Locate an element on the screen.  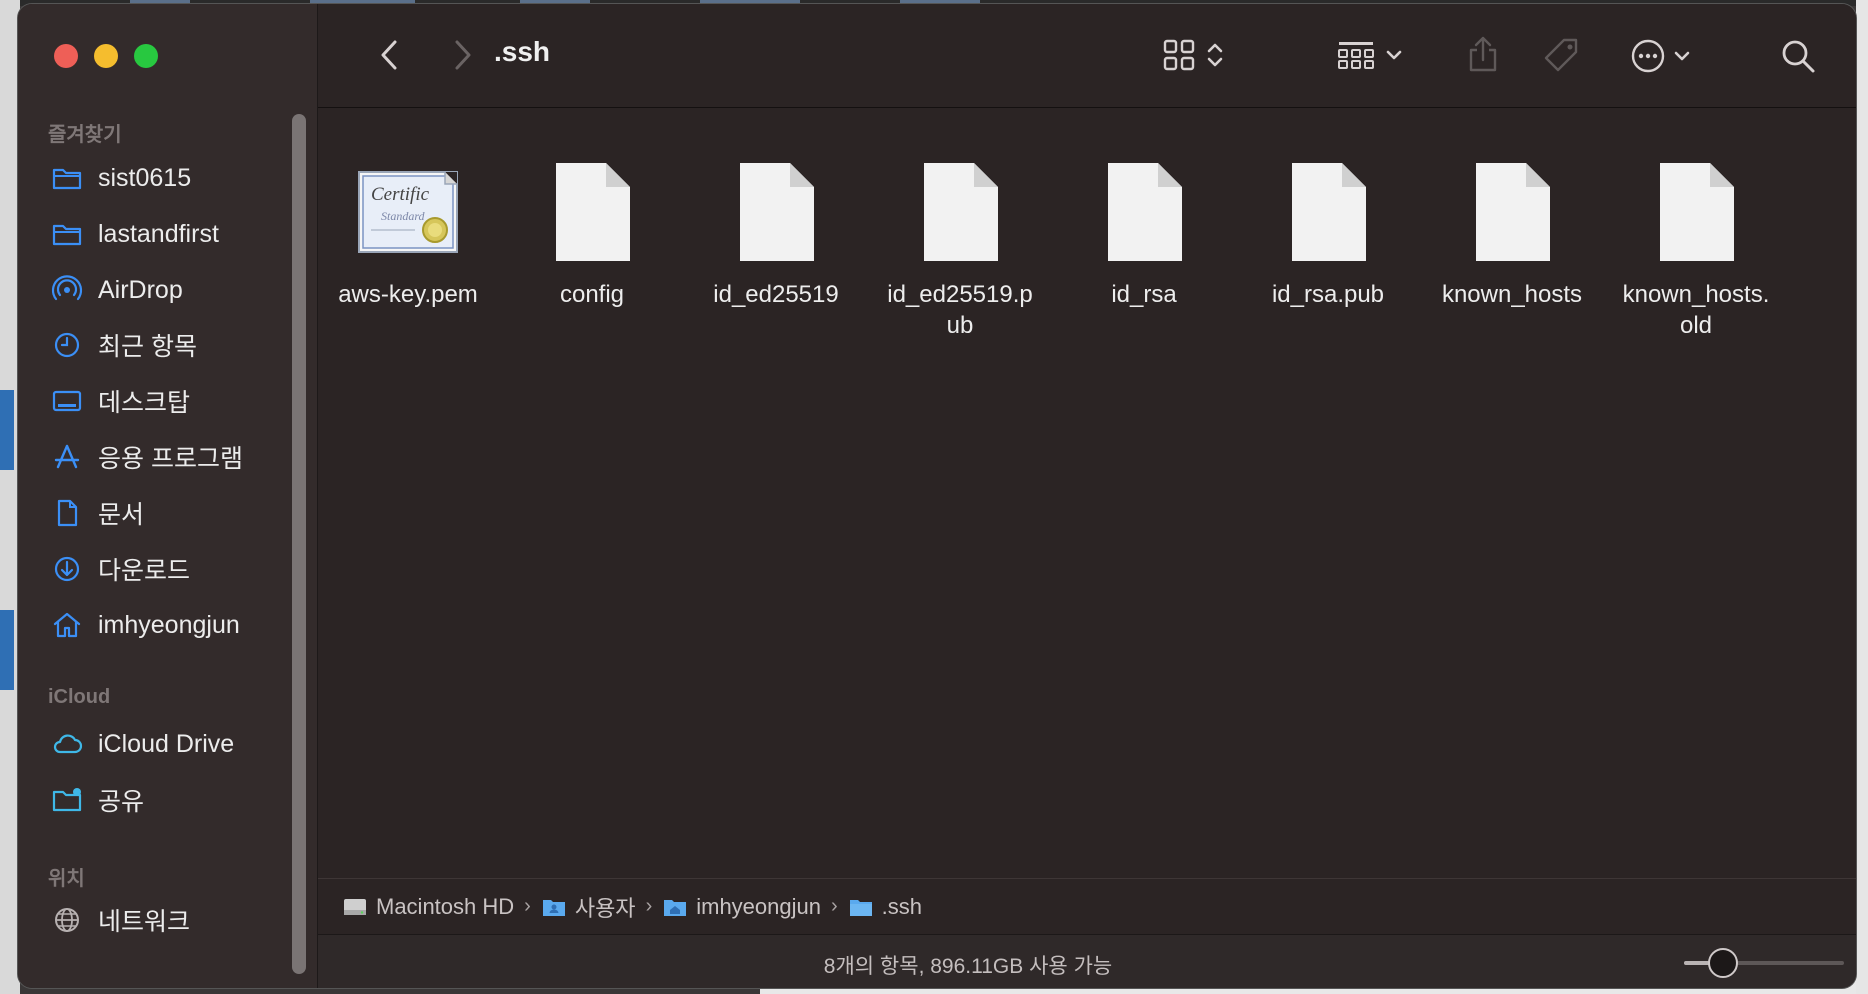
sidebar-item-desktop: 데스크탑 is located at coordinates (175, 401).